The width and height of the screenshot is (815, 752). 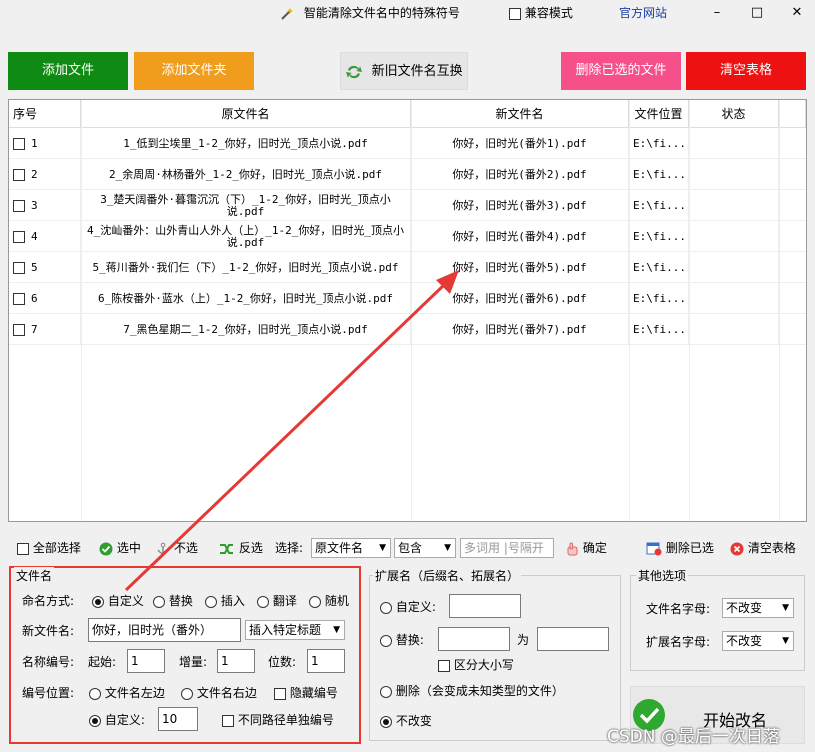 I want to click on row-index: 6, so click(x=45, y=298).